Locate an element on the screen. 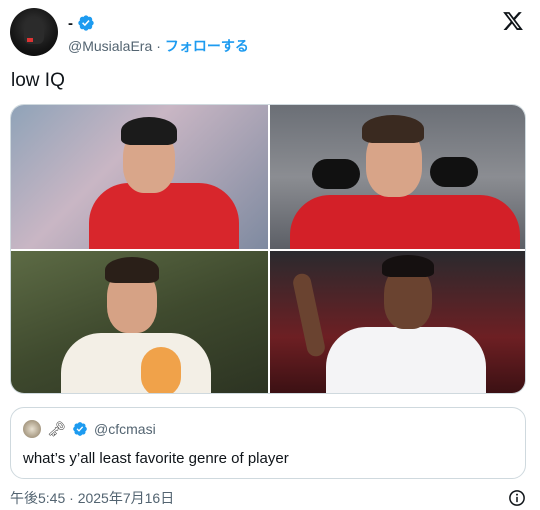  info-icon is located at coordinates (517, 498).